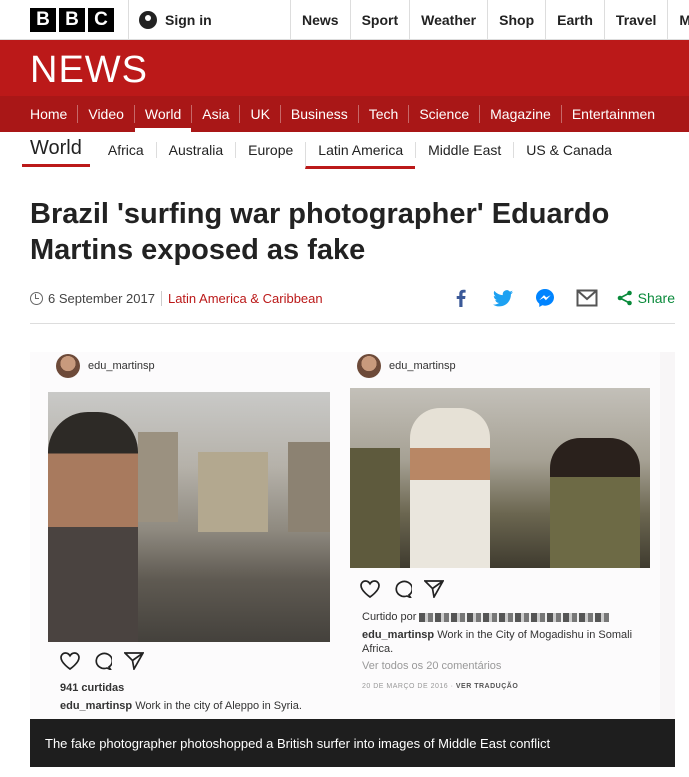  I want to click on top-links: News Sport Weather Shop Earth Travel Mo, so click(489, 20).